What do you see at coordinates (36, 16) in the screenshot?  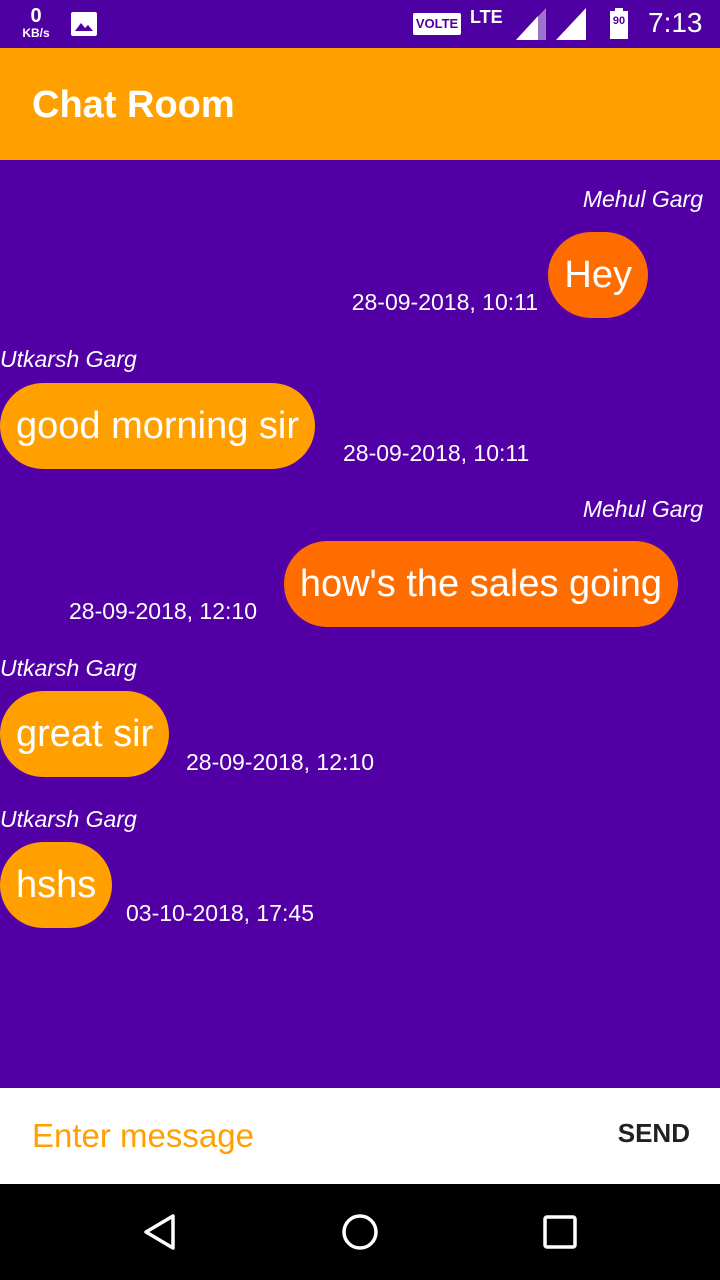 I see `network-speed-value: 0` at bounding box center [36, 16].